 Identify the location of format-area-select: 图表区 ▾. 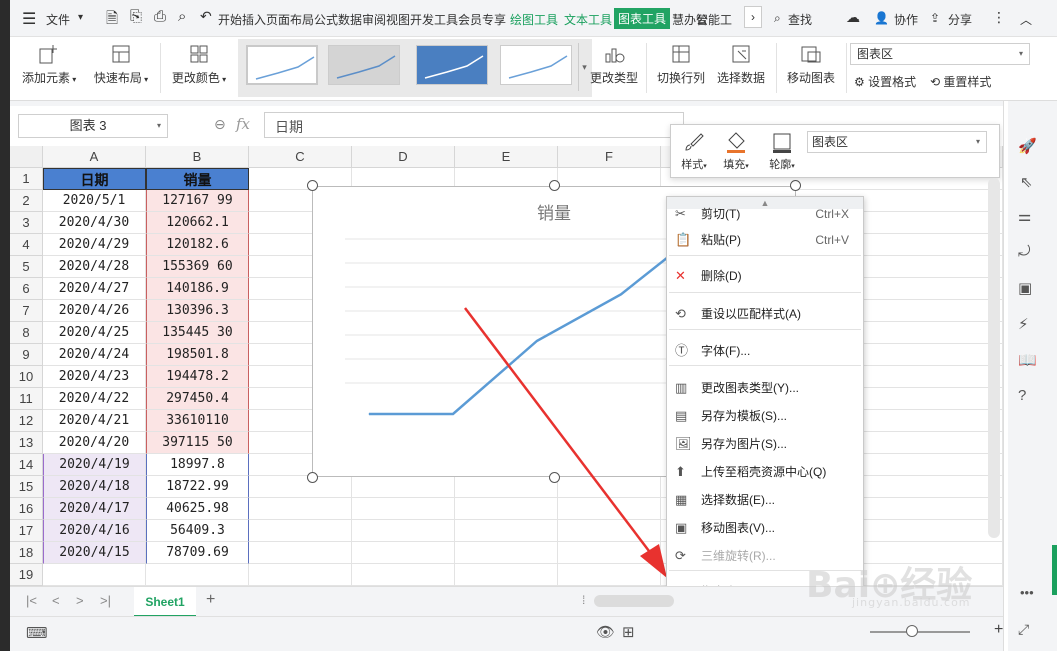
(897, 142).